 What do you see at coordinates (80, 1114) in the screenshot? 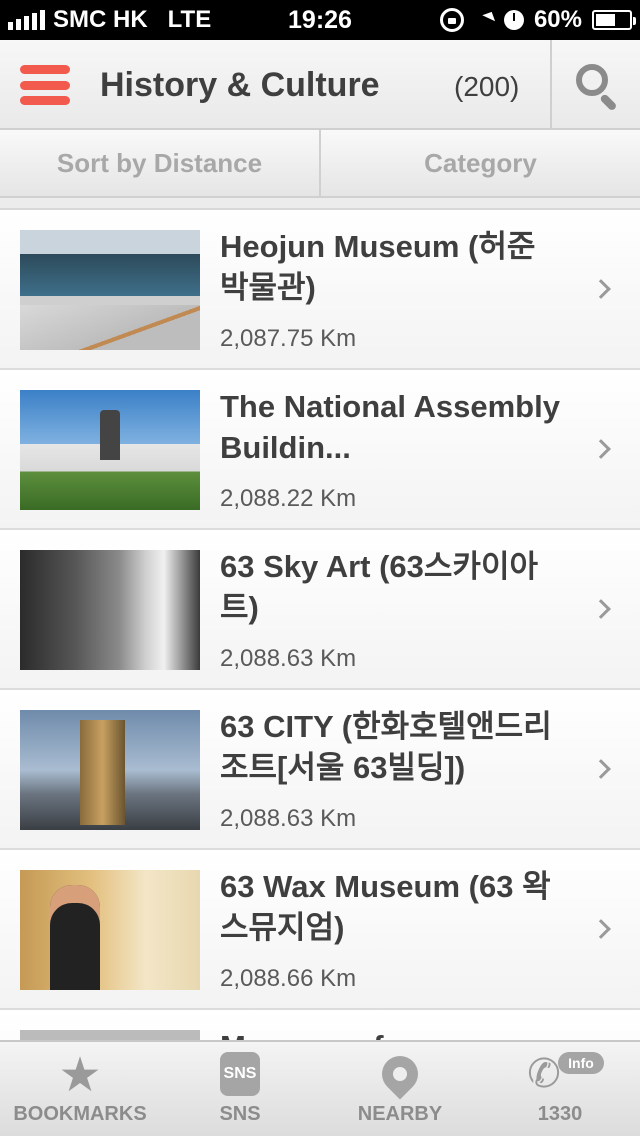
I see `tab-label: BOOKMARKS` at bounding box center [80, 1114].